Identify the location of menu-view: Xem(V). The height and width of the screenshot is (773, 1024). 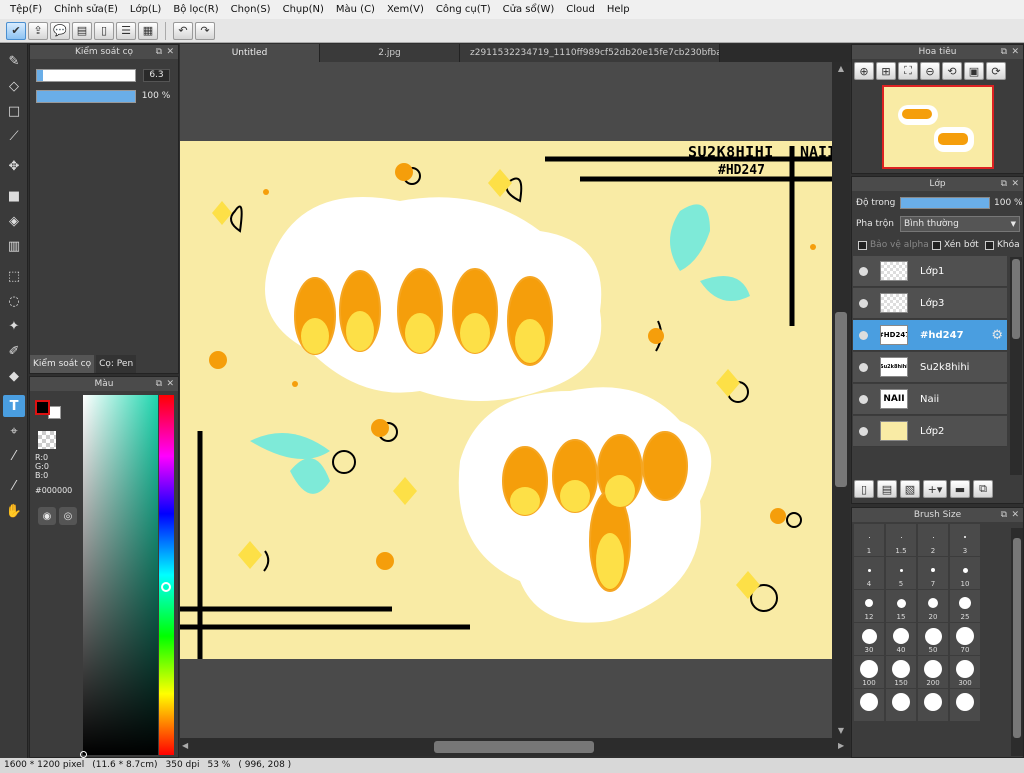
(405, 9).